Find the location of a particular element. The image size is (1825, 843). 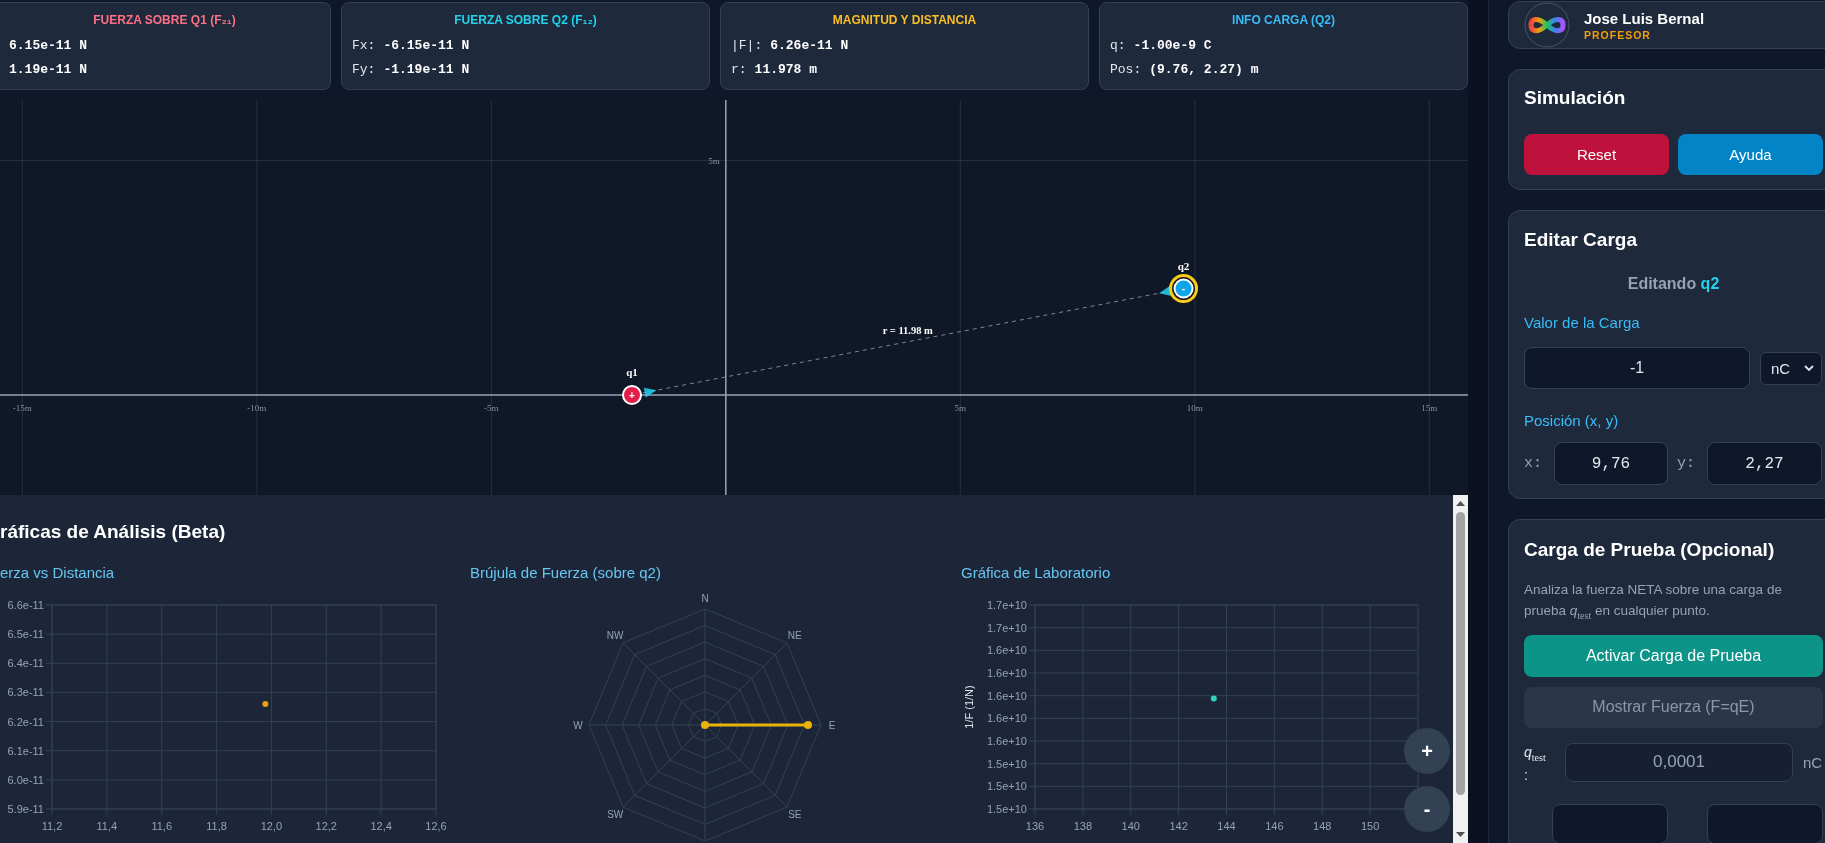

tick-label: 140 is located at coordinates (1130, 826).